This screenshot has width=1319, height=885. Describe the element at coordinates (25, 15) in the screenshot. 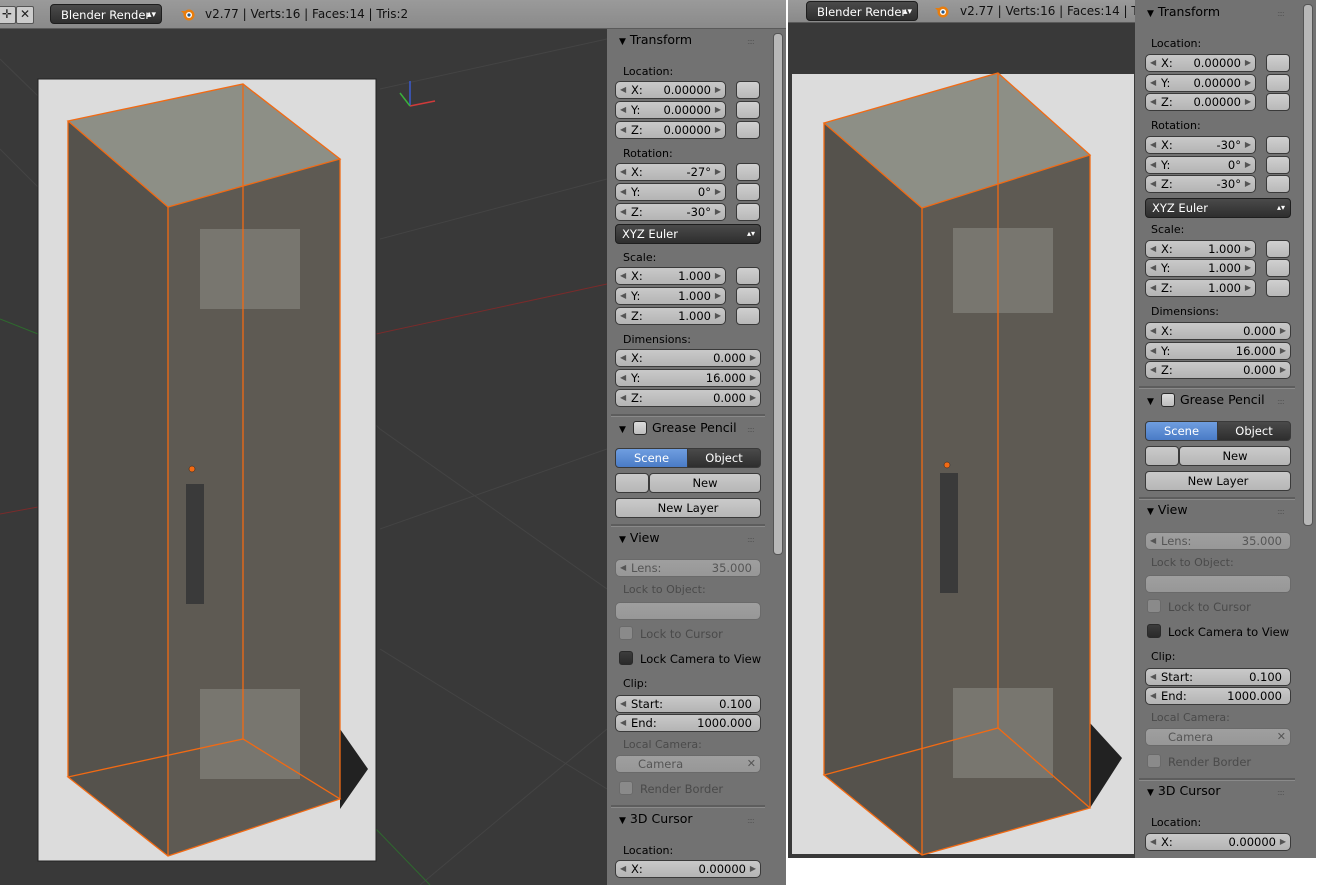

I see `close-area-icon: ✕` at that location.